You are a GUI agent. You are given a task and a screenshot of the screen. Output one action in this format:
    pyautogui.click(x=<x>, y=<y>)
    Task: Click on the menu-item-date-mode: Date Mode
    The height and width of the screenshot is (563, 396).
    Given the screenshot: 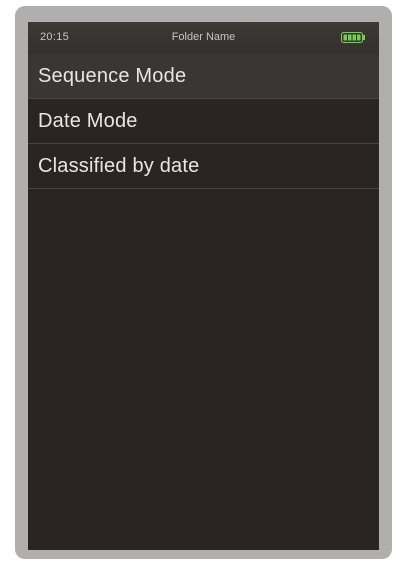 What is the action you would take?
    pyautogui.click(x=203, y=121)
    